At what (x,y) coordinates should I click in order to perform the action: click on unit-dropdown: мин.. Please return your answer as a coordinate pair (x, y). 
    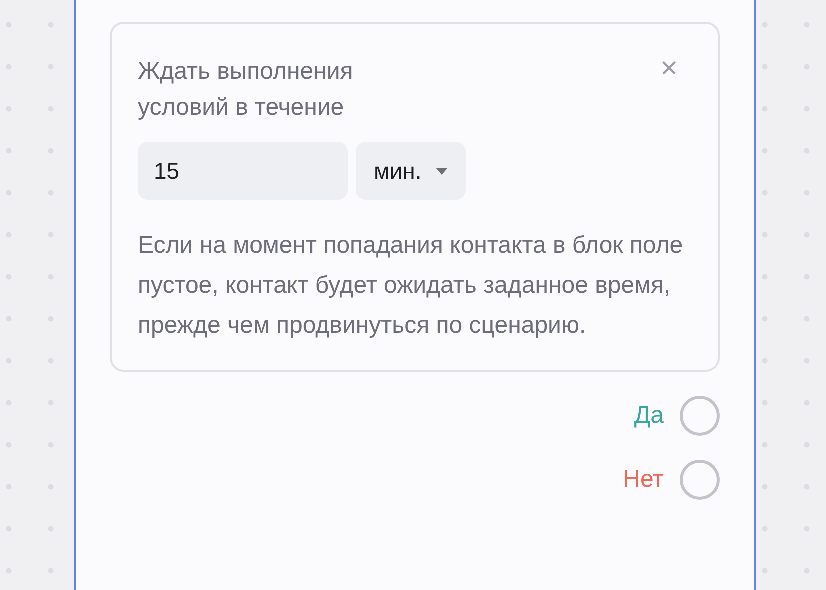
    Looking at the image, I should click on (411, 171).